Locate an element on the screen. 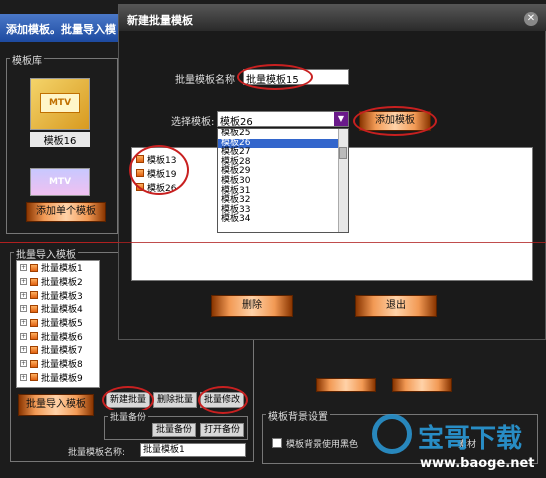 Image resolution: width=546 pixels, height=478 pixels. scroll-thumb is located at coordinates (343, 153).